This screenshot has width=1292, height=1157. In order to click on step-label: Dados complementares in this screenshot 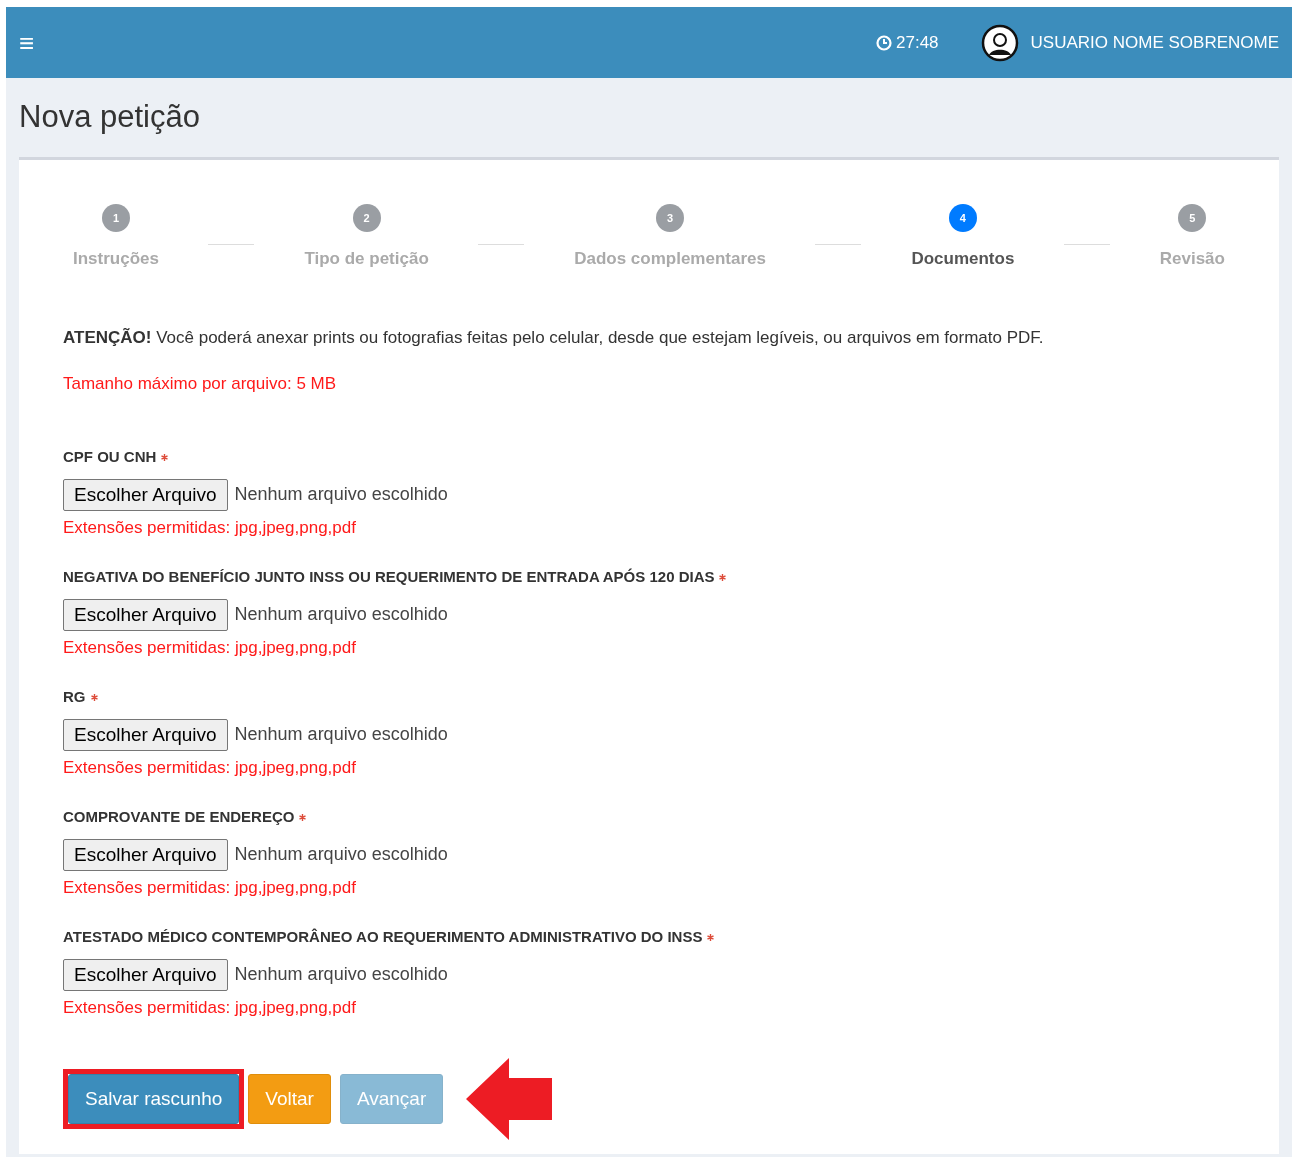, I will do `click(670, 258)`.